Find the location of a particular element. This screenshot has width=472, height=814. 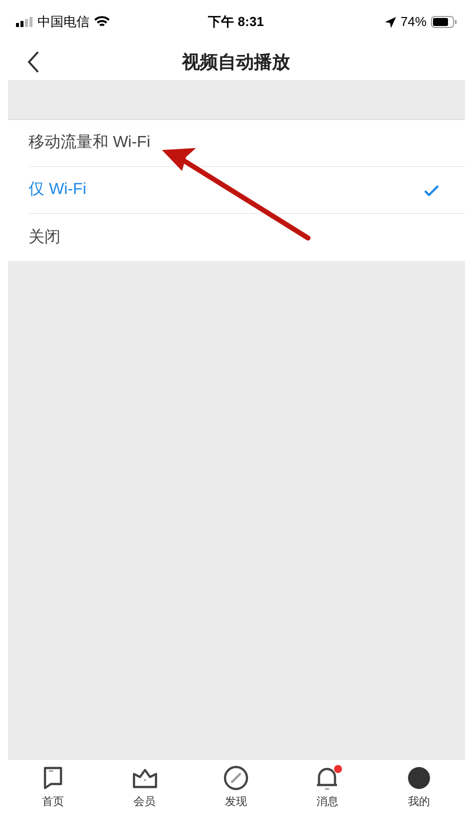

page-title: 视频自动播放 is located at coordinates (236, 62).